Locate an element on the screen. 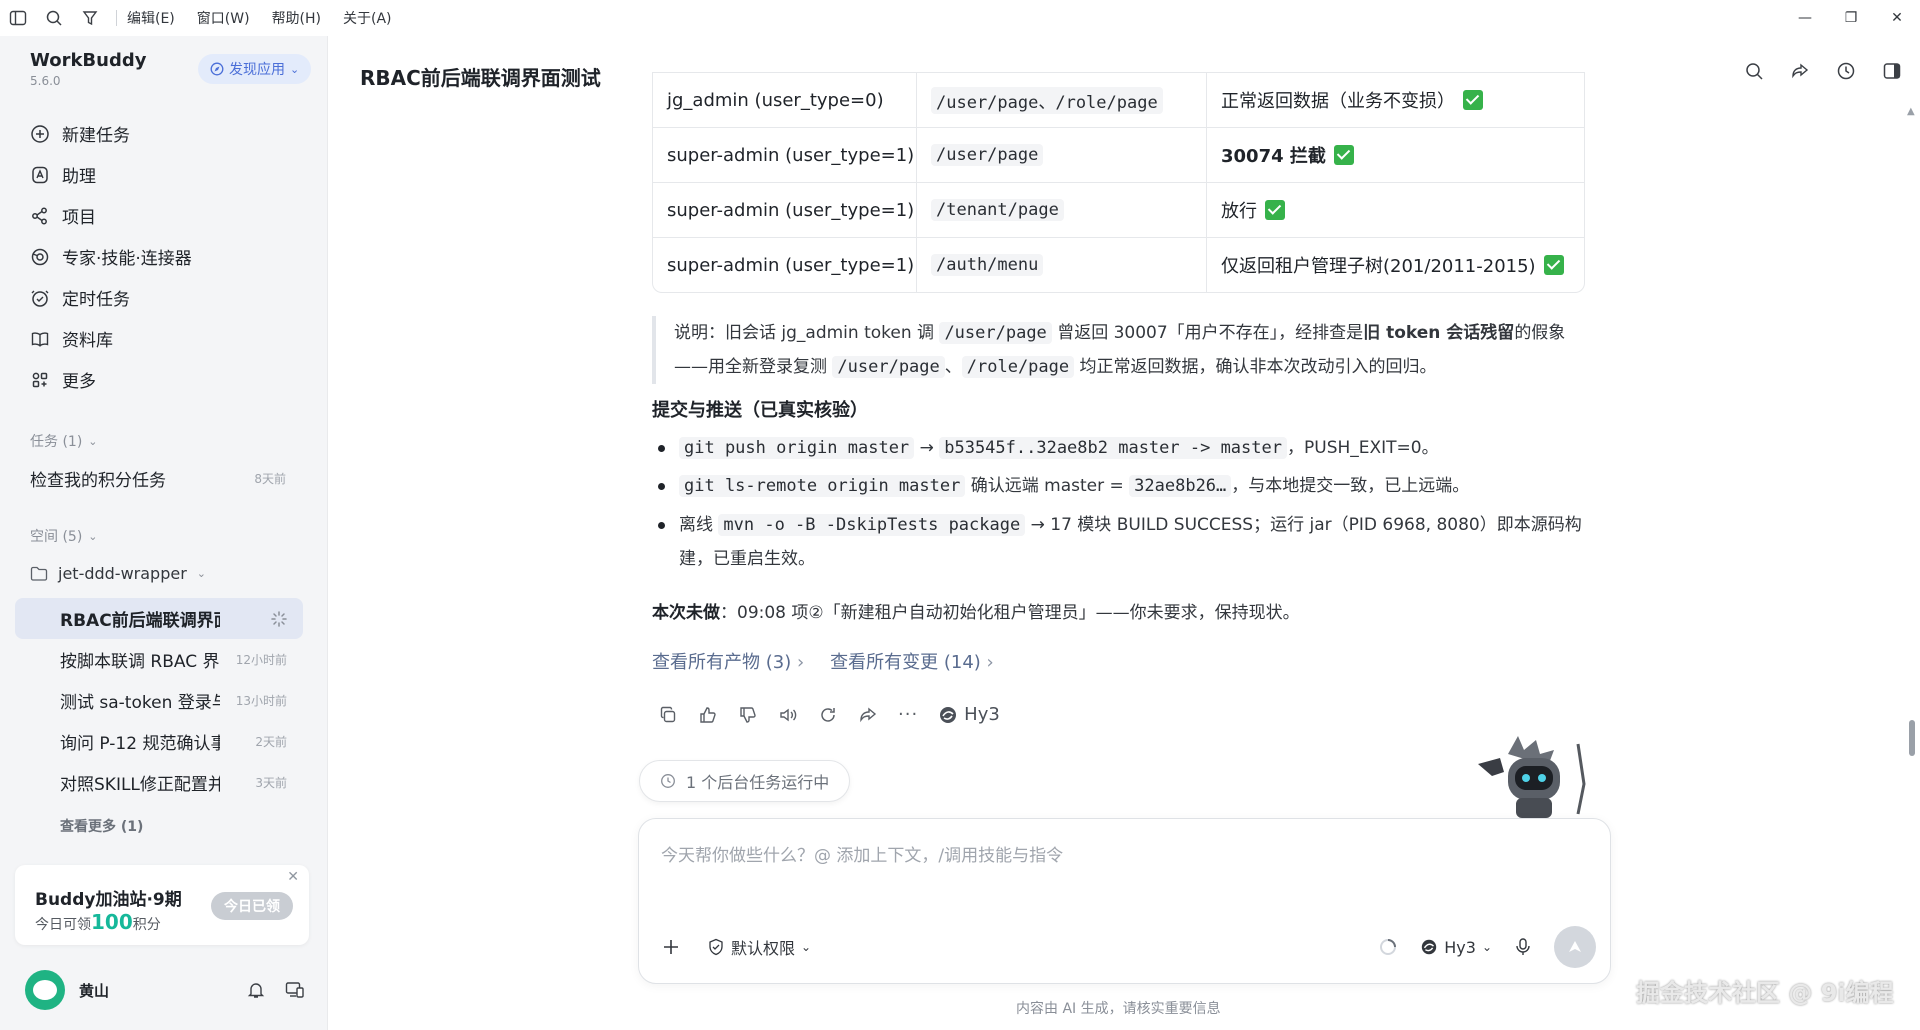  sidebar-item-projects: 项目 is located at coordinates (165, 215).